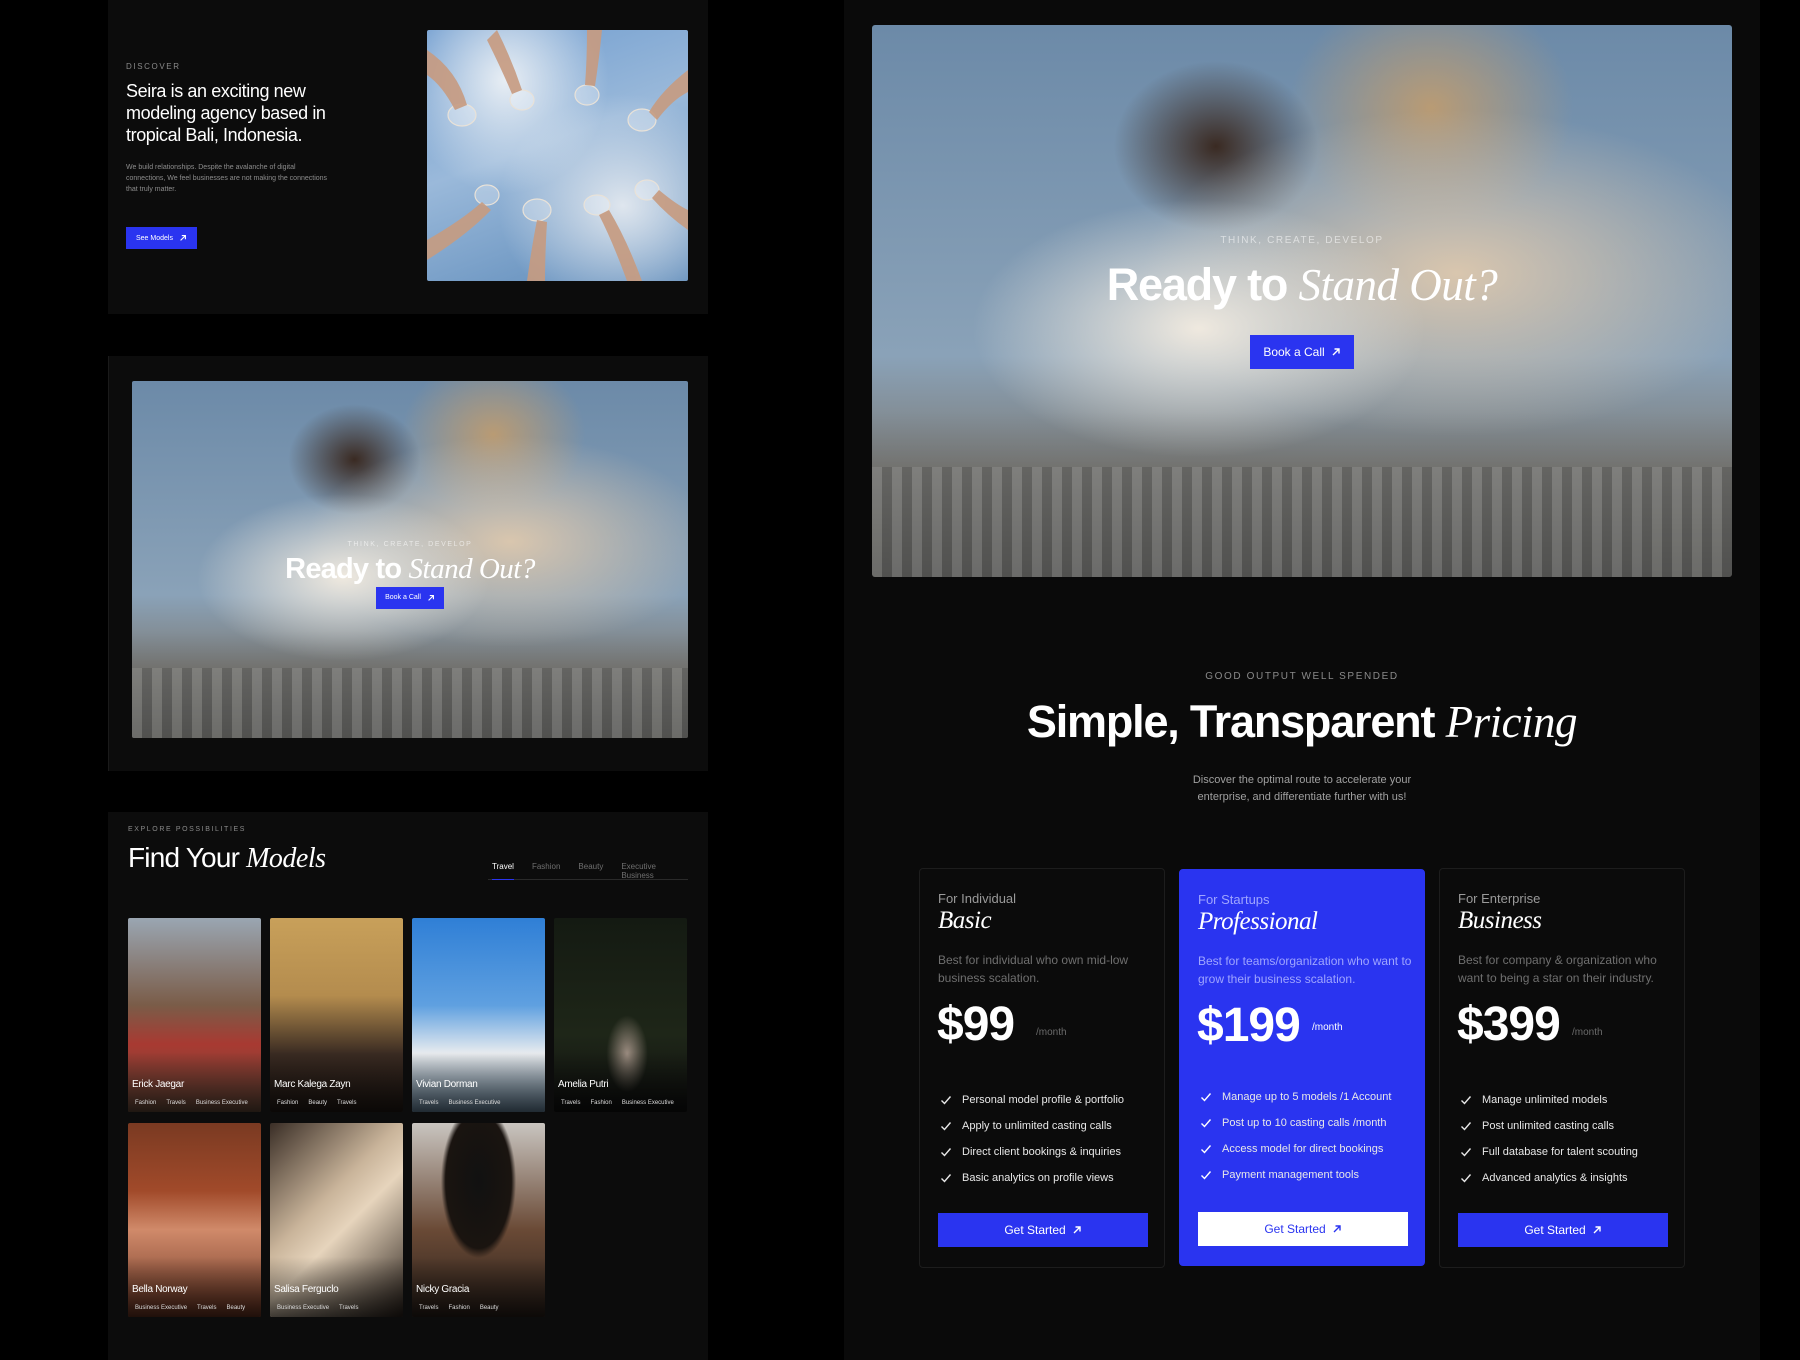 The width and height of the screenshot is (1800, 1360). Describe the element at coordinates (160, 1289) in the screenshot. I see `model-name: Bella Norway` at that location.